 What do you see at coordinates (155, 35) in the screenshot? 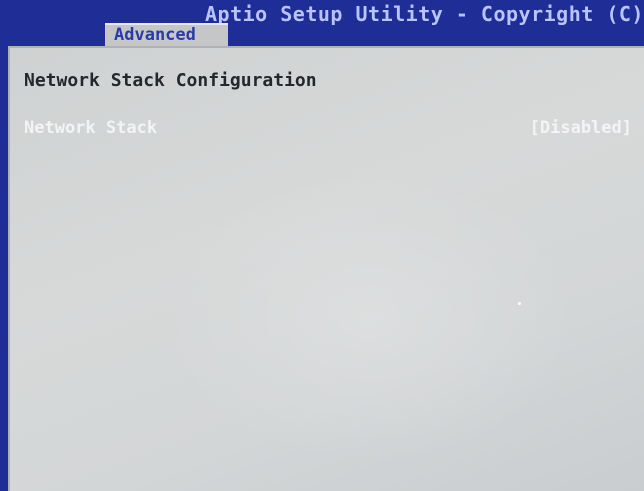
I see `tab-advanced-label: Advanced` at bounding box center [155, 35].